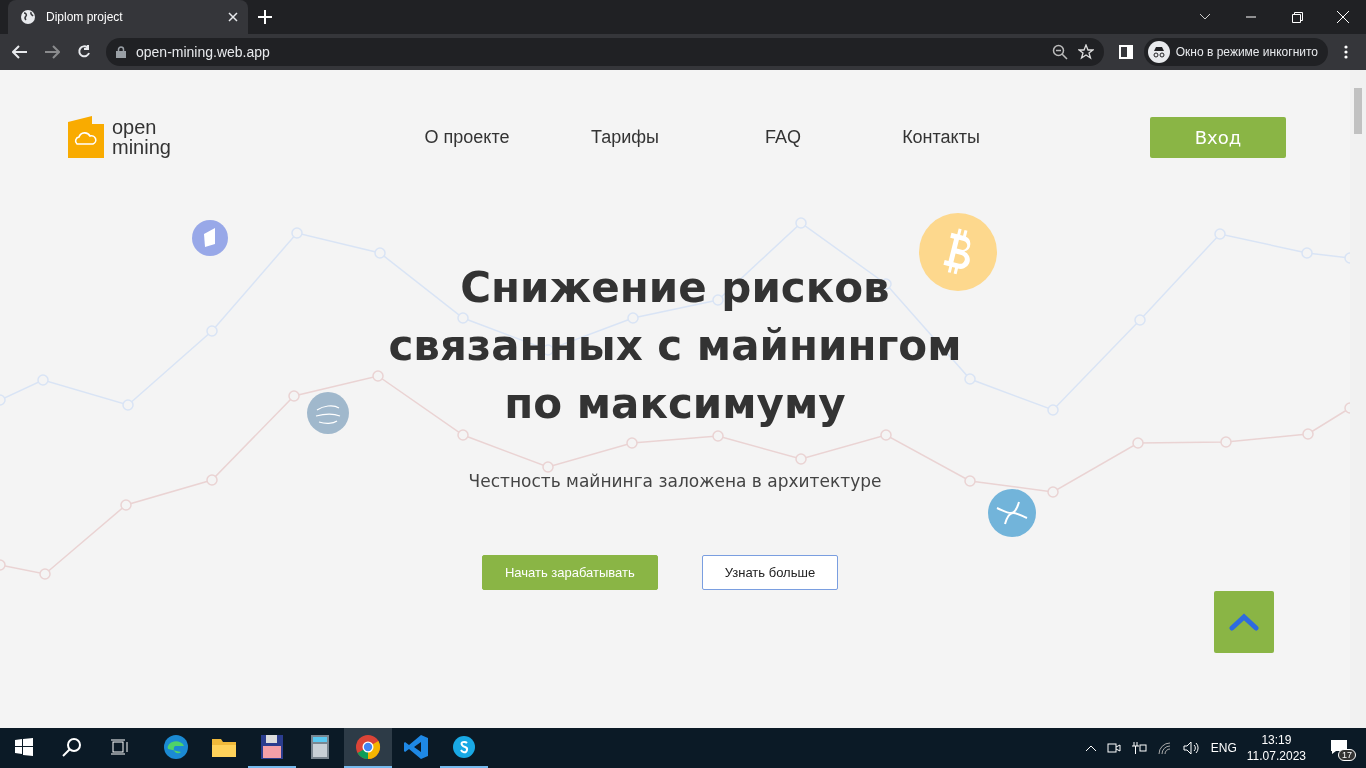 The image size is (1366, 768). What do you see at coordinates (1085, 52) in the screenshot?
I see `star-icon` at bounding box center [1085, 52].